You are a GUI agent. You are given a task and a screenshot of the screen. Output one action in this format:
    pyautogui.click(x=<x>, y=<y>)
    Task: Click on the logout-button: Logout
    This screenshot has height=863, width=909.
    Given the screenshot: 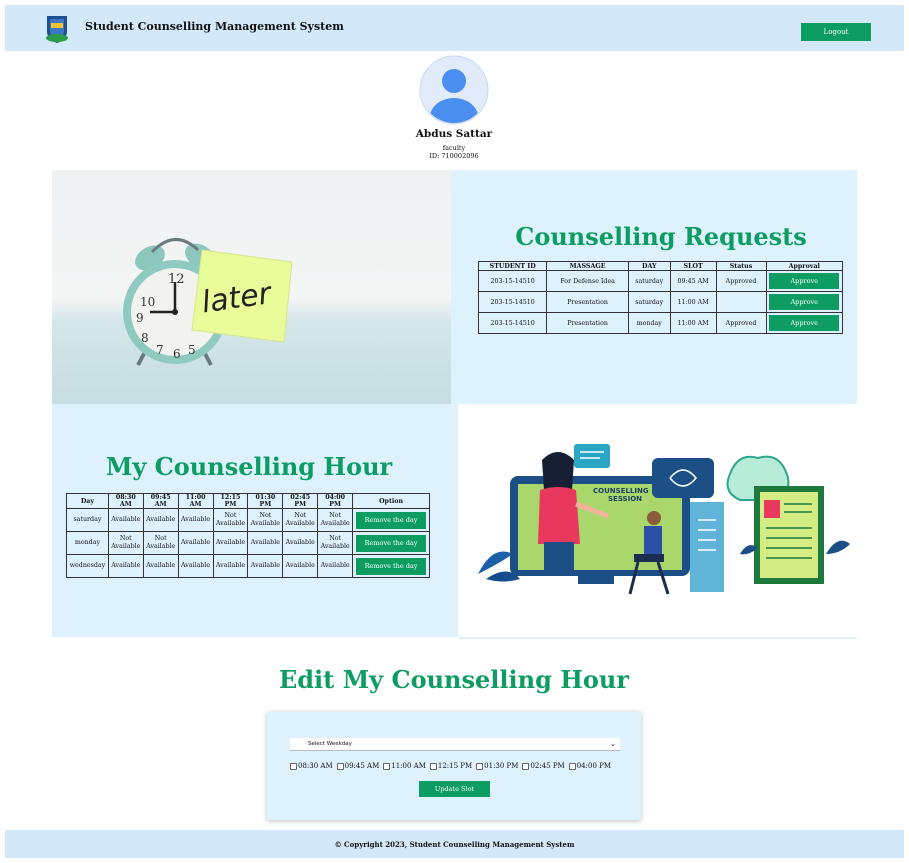 What is the action you would take?
    pyautogui.click(x=836, y=32)
    